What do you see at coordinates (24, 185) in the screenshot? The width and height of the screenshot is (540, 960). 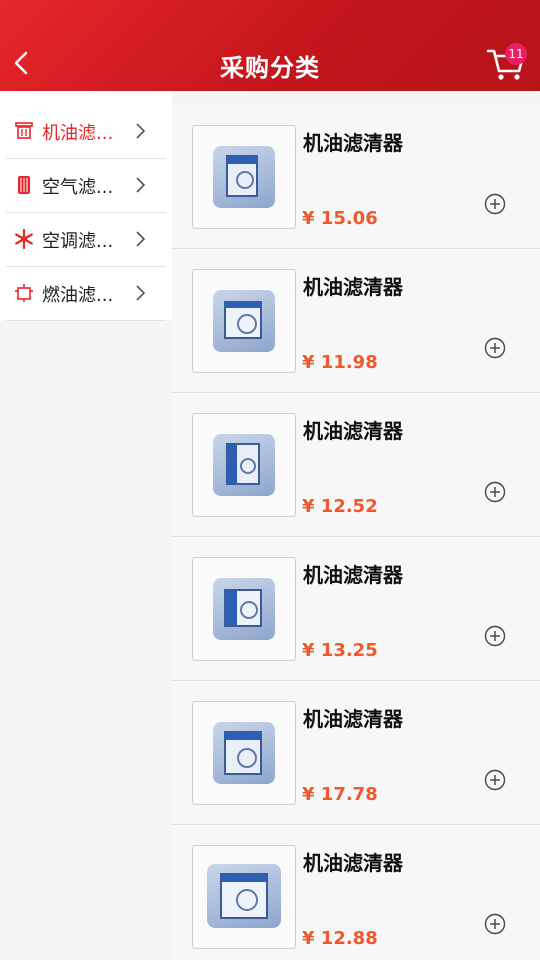 I see `air-filter-icon` at bounding box center [24, 185].